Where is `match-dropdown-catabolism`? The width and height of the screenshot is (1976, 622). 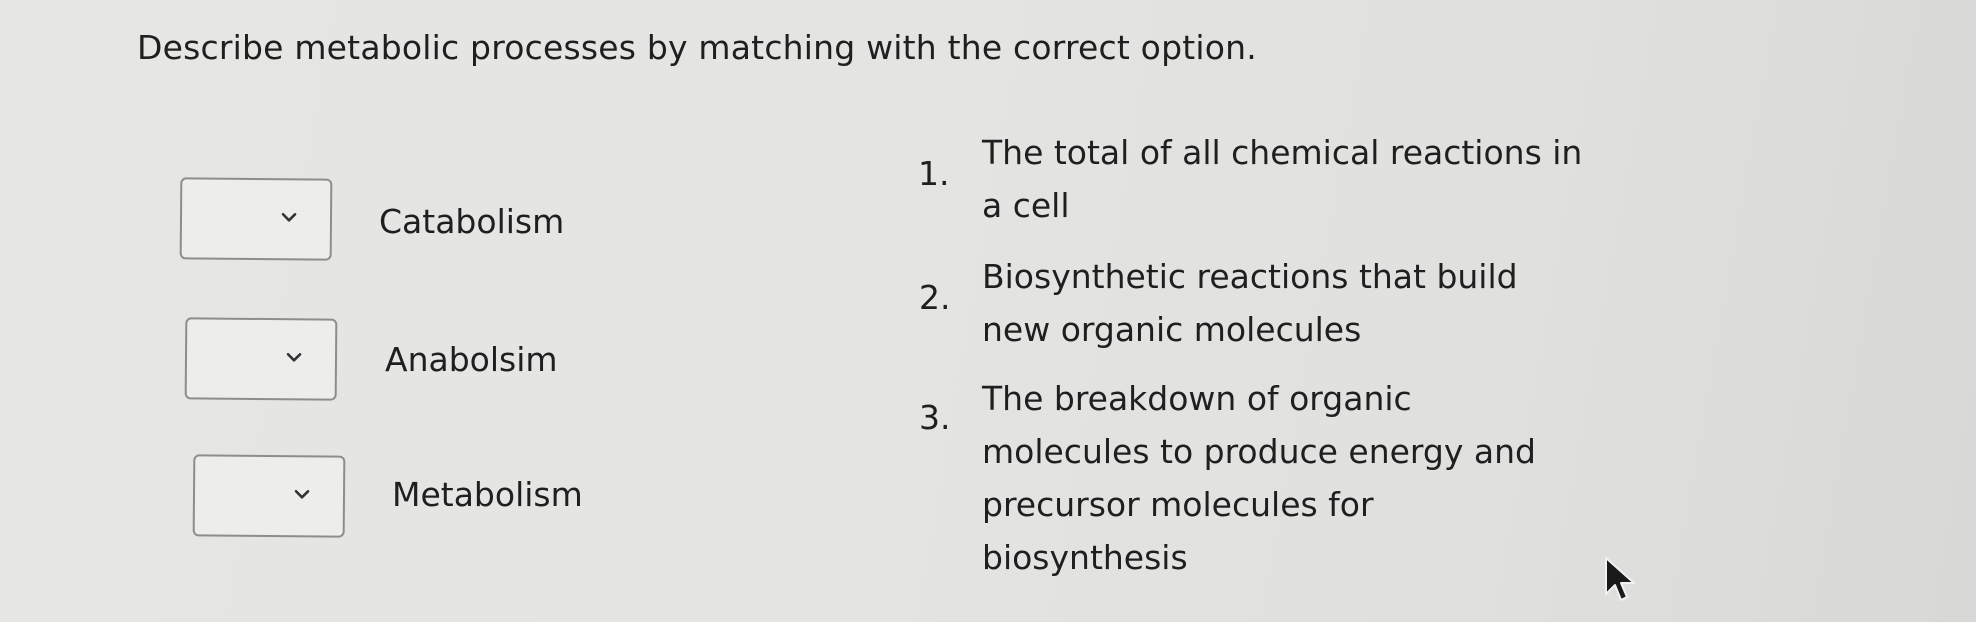
match-dropdown-catabolism is located at coordinates (256, 219).